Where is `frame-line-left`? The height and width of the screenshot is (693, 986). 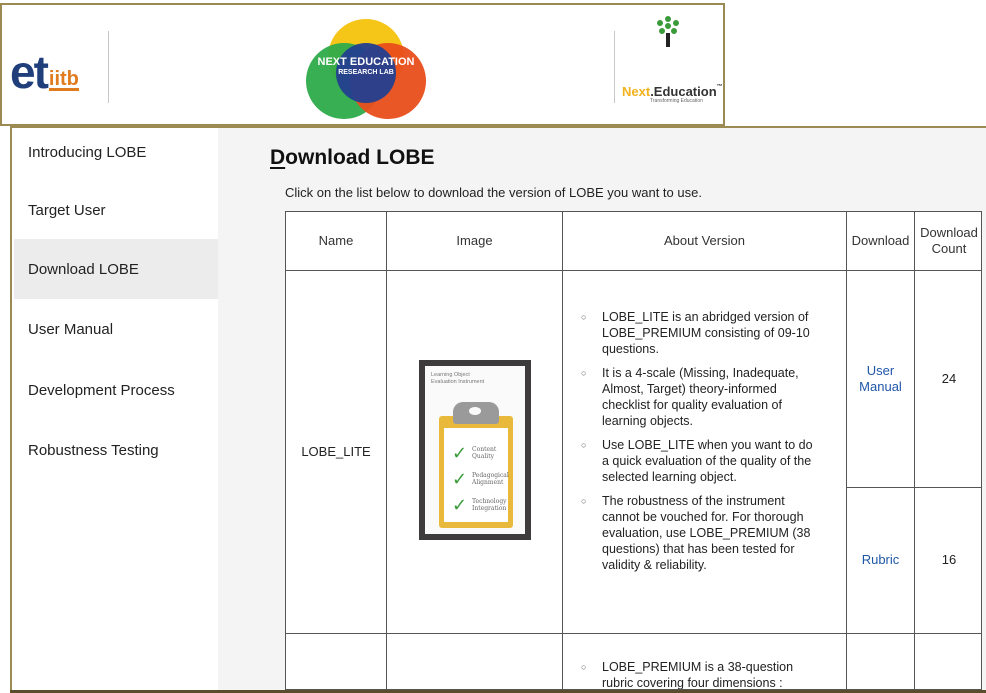
frame-line-left is located at coordinates (11, 409).